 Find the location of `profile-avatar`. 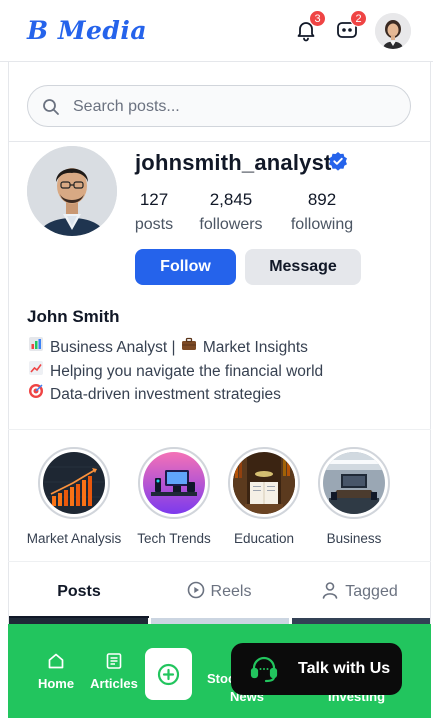

profile-avatar is located at coordinates (72, 191).